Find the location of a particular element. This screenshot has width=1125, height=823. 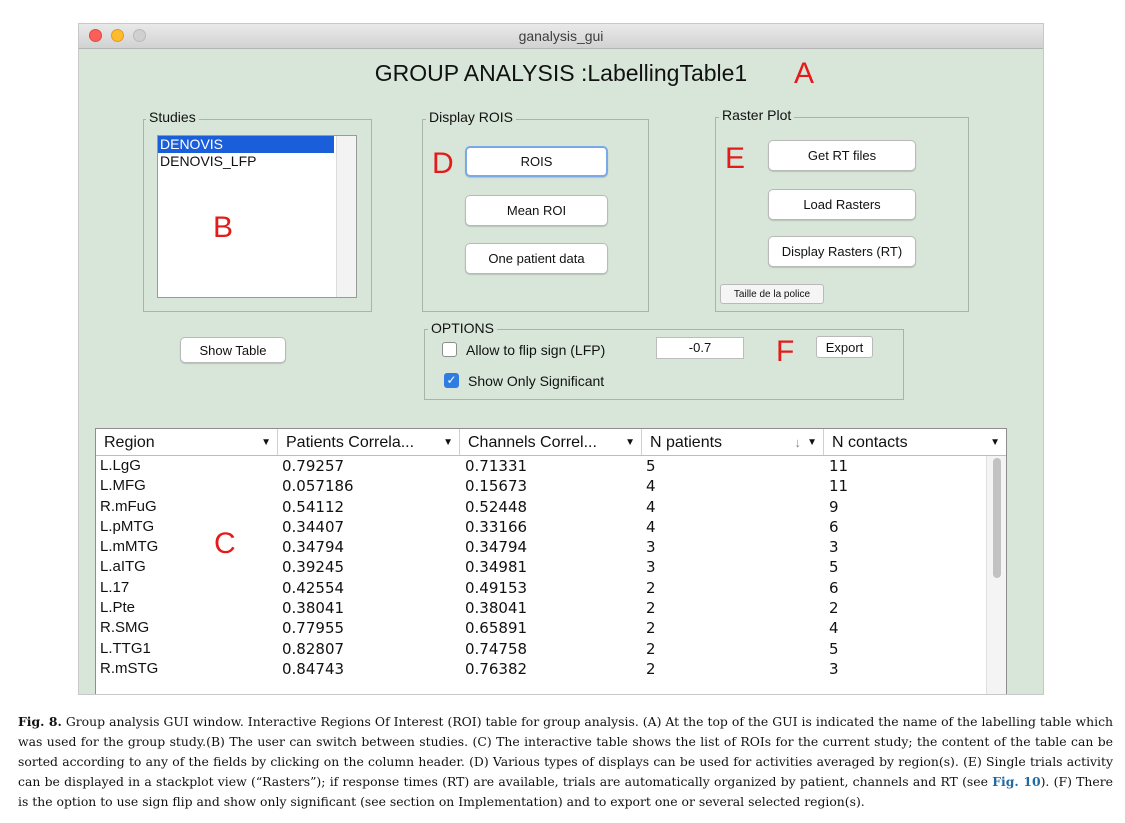

table-cell: 0.79257 is located at coordinates (313, 466).